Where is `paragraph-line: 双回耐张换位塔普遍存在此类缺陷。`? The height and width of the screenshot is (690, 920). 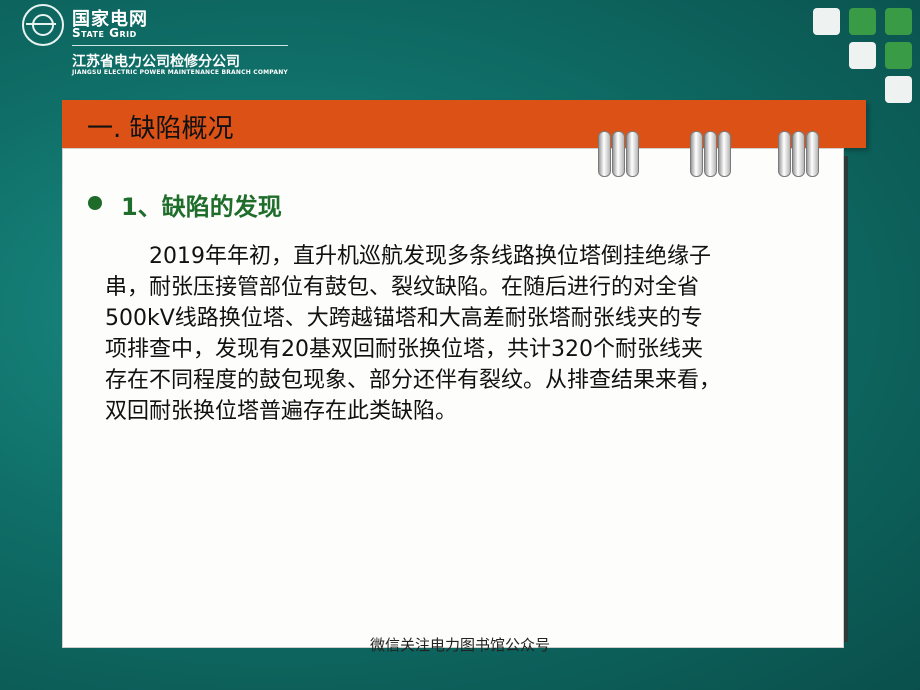
paragraph-line: 双回耐张换位塔普遍存在此类缺陷。 is located at coordinates (281, 411).